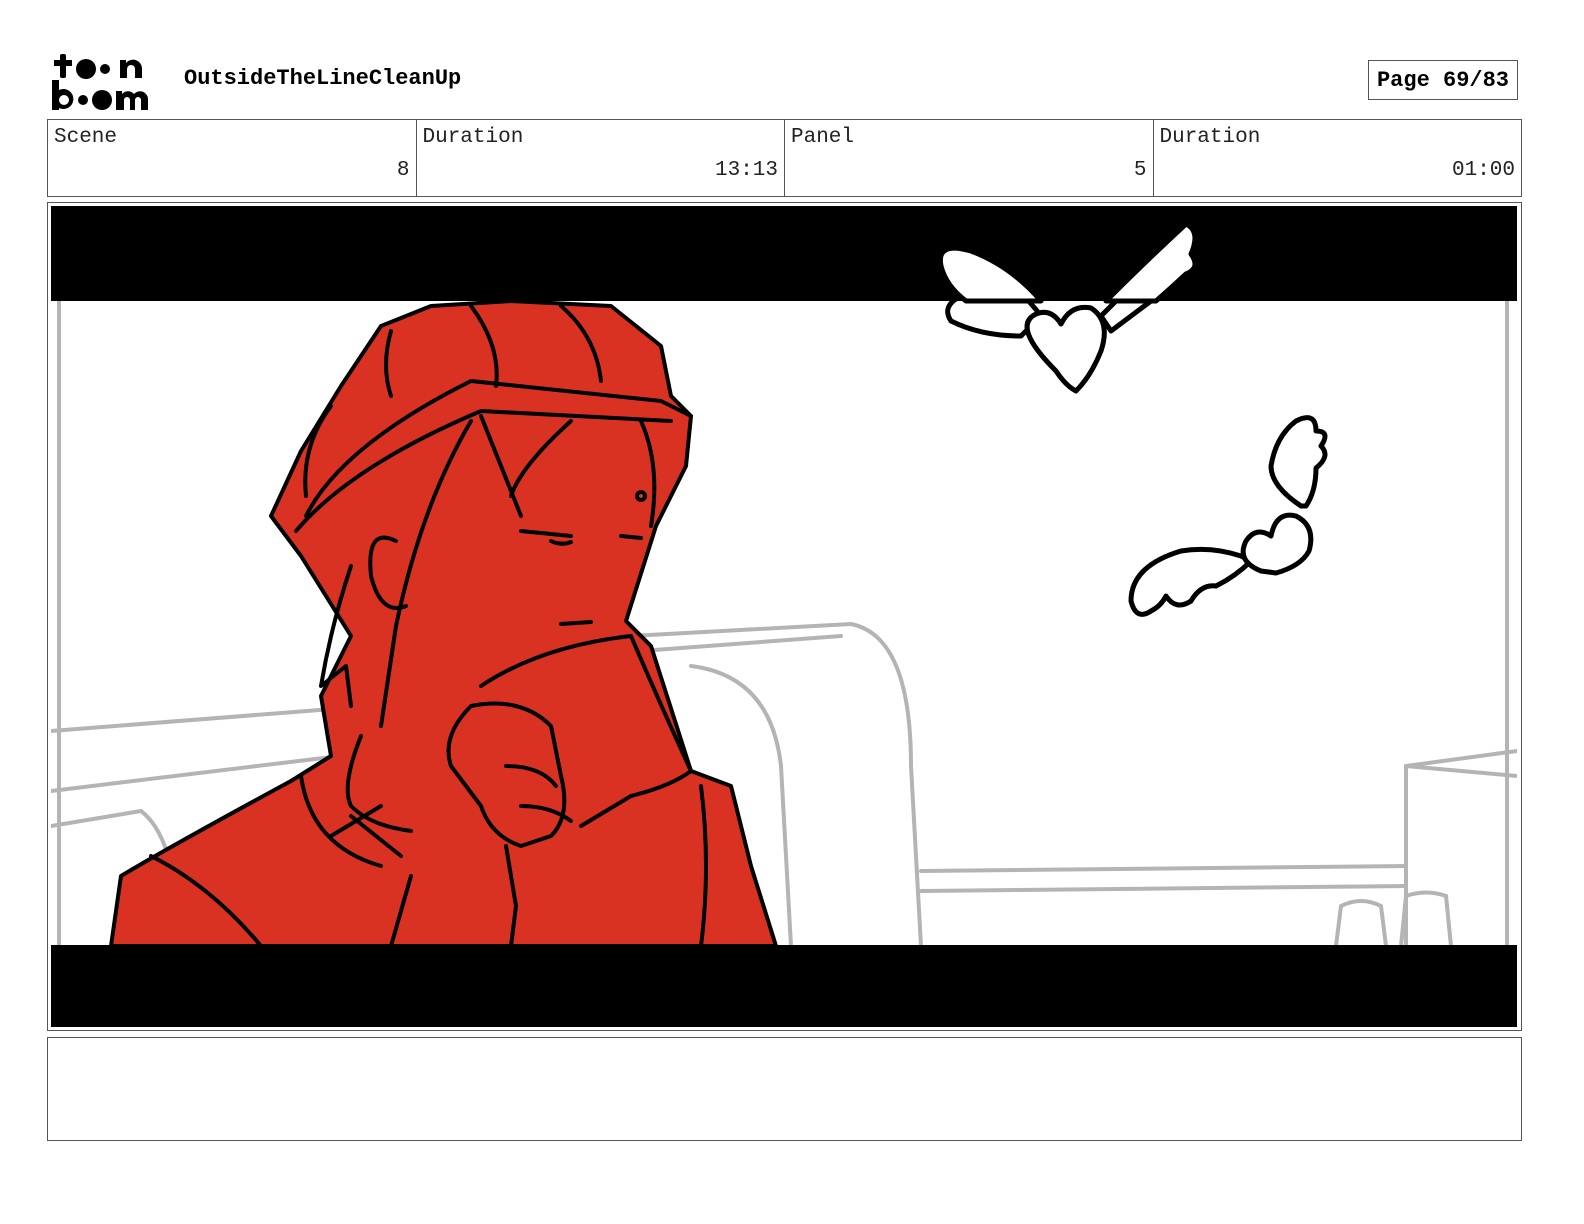 This screenshot has height=1224, width=1584. What do you see at coordinates (473, 137) in the screenshot?
I see `scene-duration-label: Duration` at bounding box center [473, 137].